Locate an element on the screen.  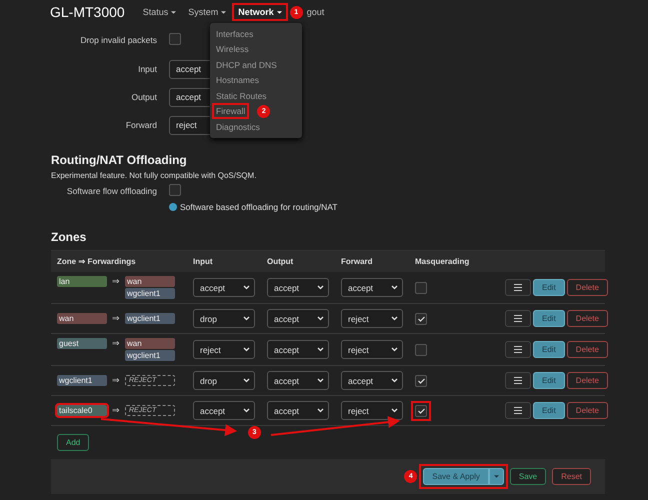
zone-tag: tailscale0 is located at coordinates (82, 410).